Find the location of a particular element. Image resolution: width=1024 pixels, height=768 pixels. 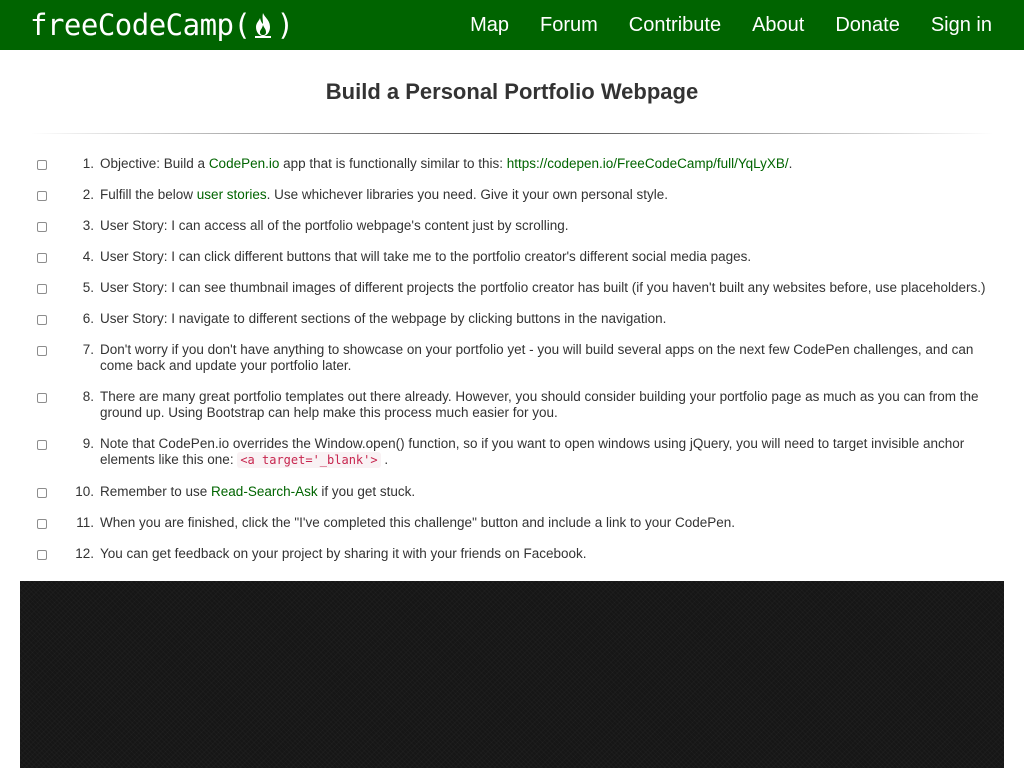

item-number: 7. is located at coordinates (88, 349).